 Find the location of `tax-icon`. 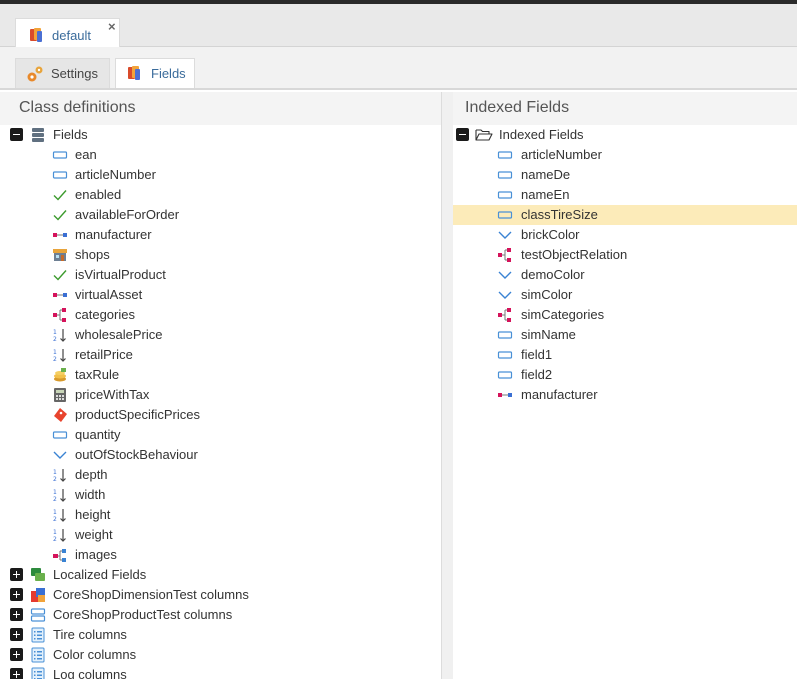

tax-icon is located at coordinates (60, 375).